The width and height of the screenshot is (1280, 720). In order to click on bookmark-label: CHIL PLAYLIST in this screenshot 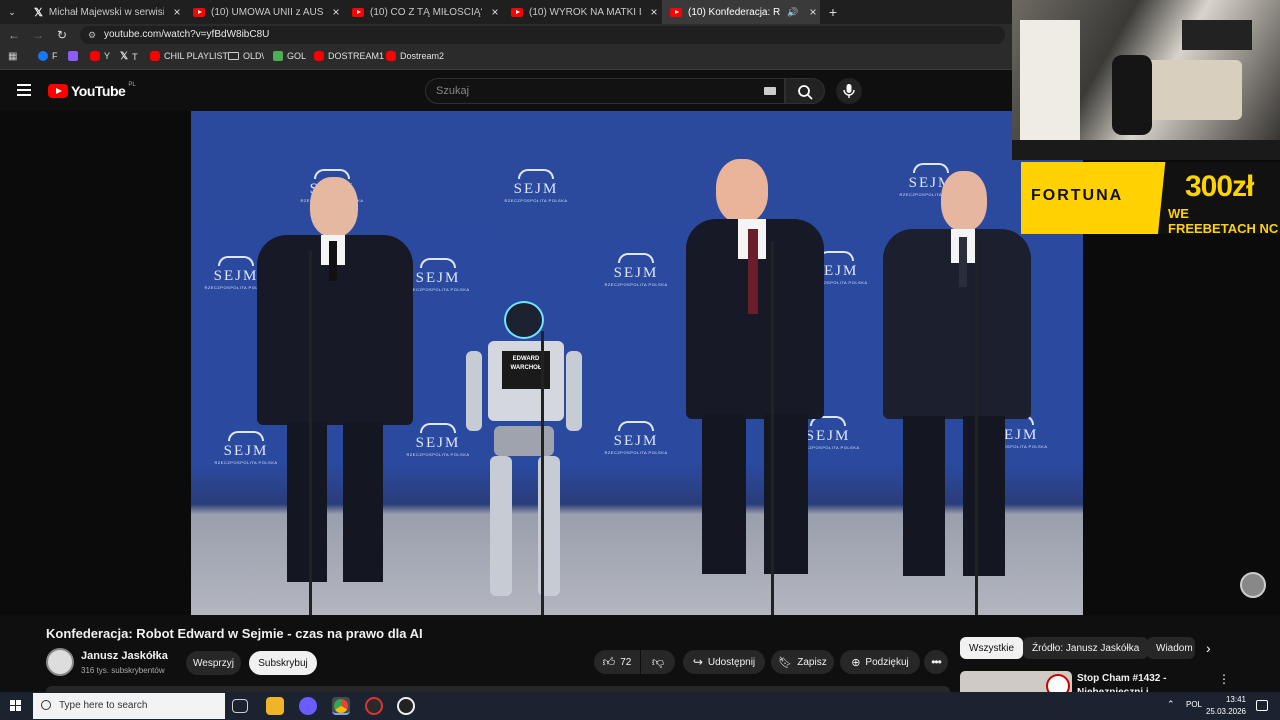, I will do `click(196, 56)`.